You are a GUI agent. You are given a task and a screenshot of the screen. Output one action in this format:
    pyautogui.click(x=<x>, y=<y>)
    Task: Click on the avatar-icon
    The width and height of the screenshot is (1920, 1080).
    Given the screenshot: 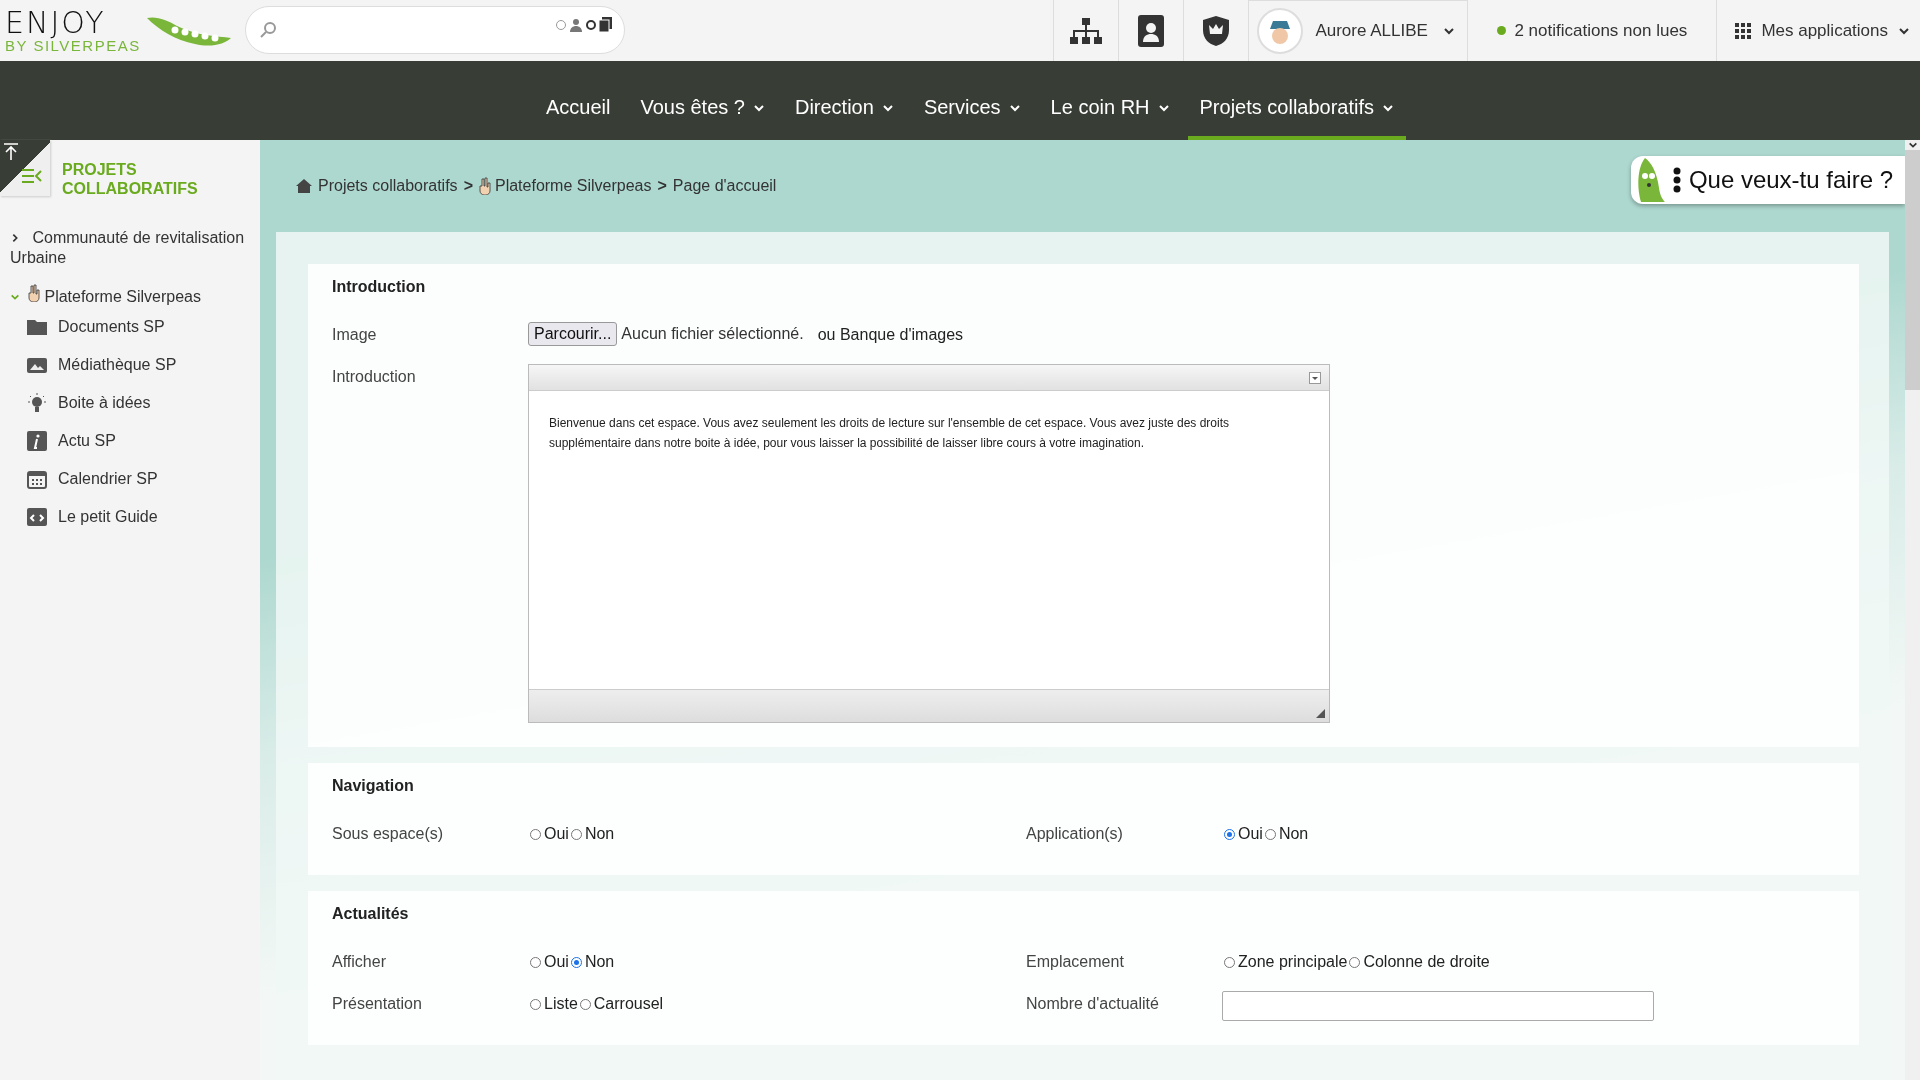 What is the action you would take?
    pyautogui.click(x=1280, y=31)
    